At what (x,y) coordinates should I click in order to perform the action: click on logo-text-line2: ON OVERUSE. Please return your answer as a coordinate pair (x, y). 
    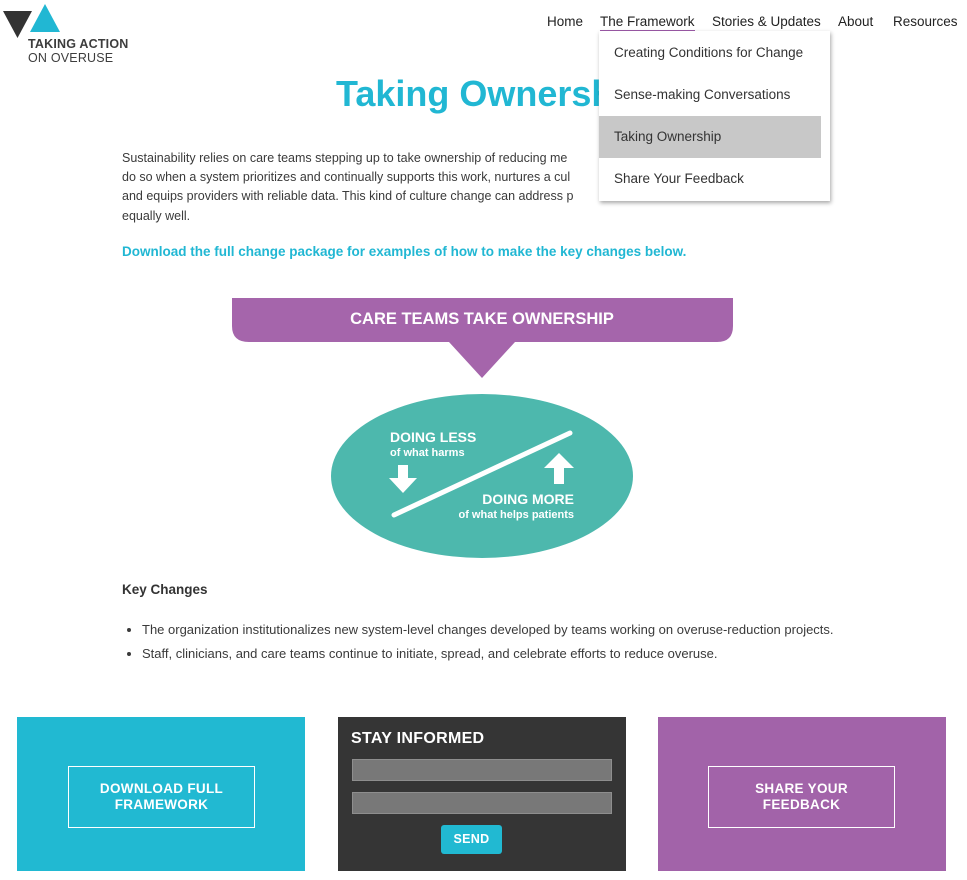
    Looking at the image, I should click on (71, 58).